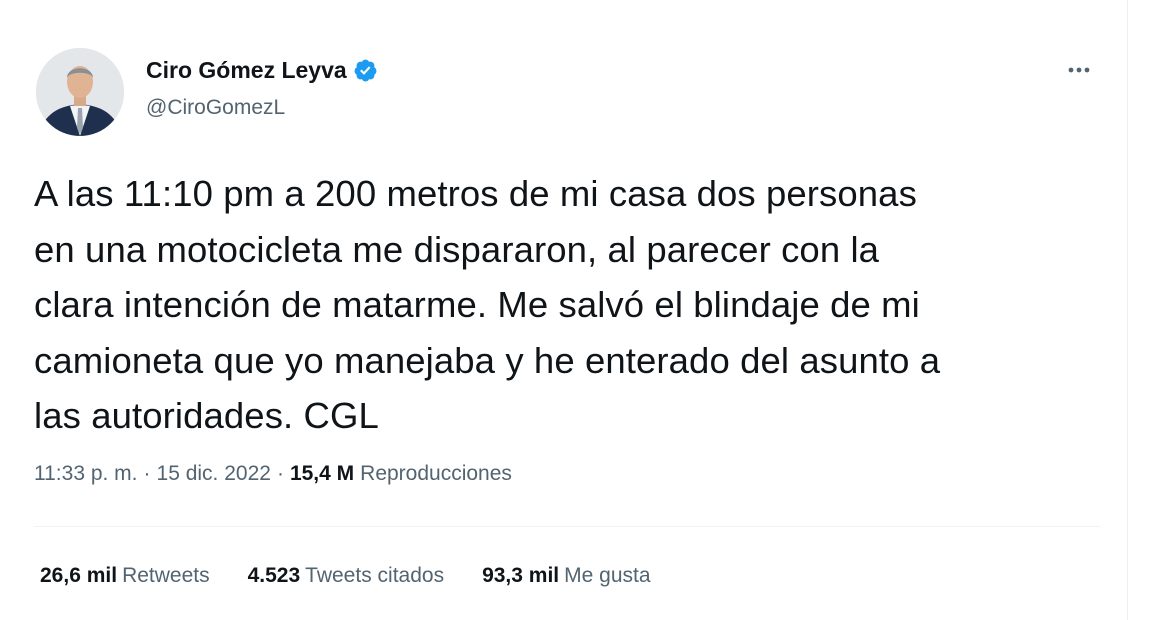 The image size is (1149, 620). What do you see at coordinates (375, 575) in the screenshot?
I see `quotes-label: Tweets citados` at bounding box center [375, 575].